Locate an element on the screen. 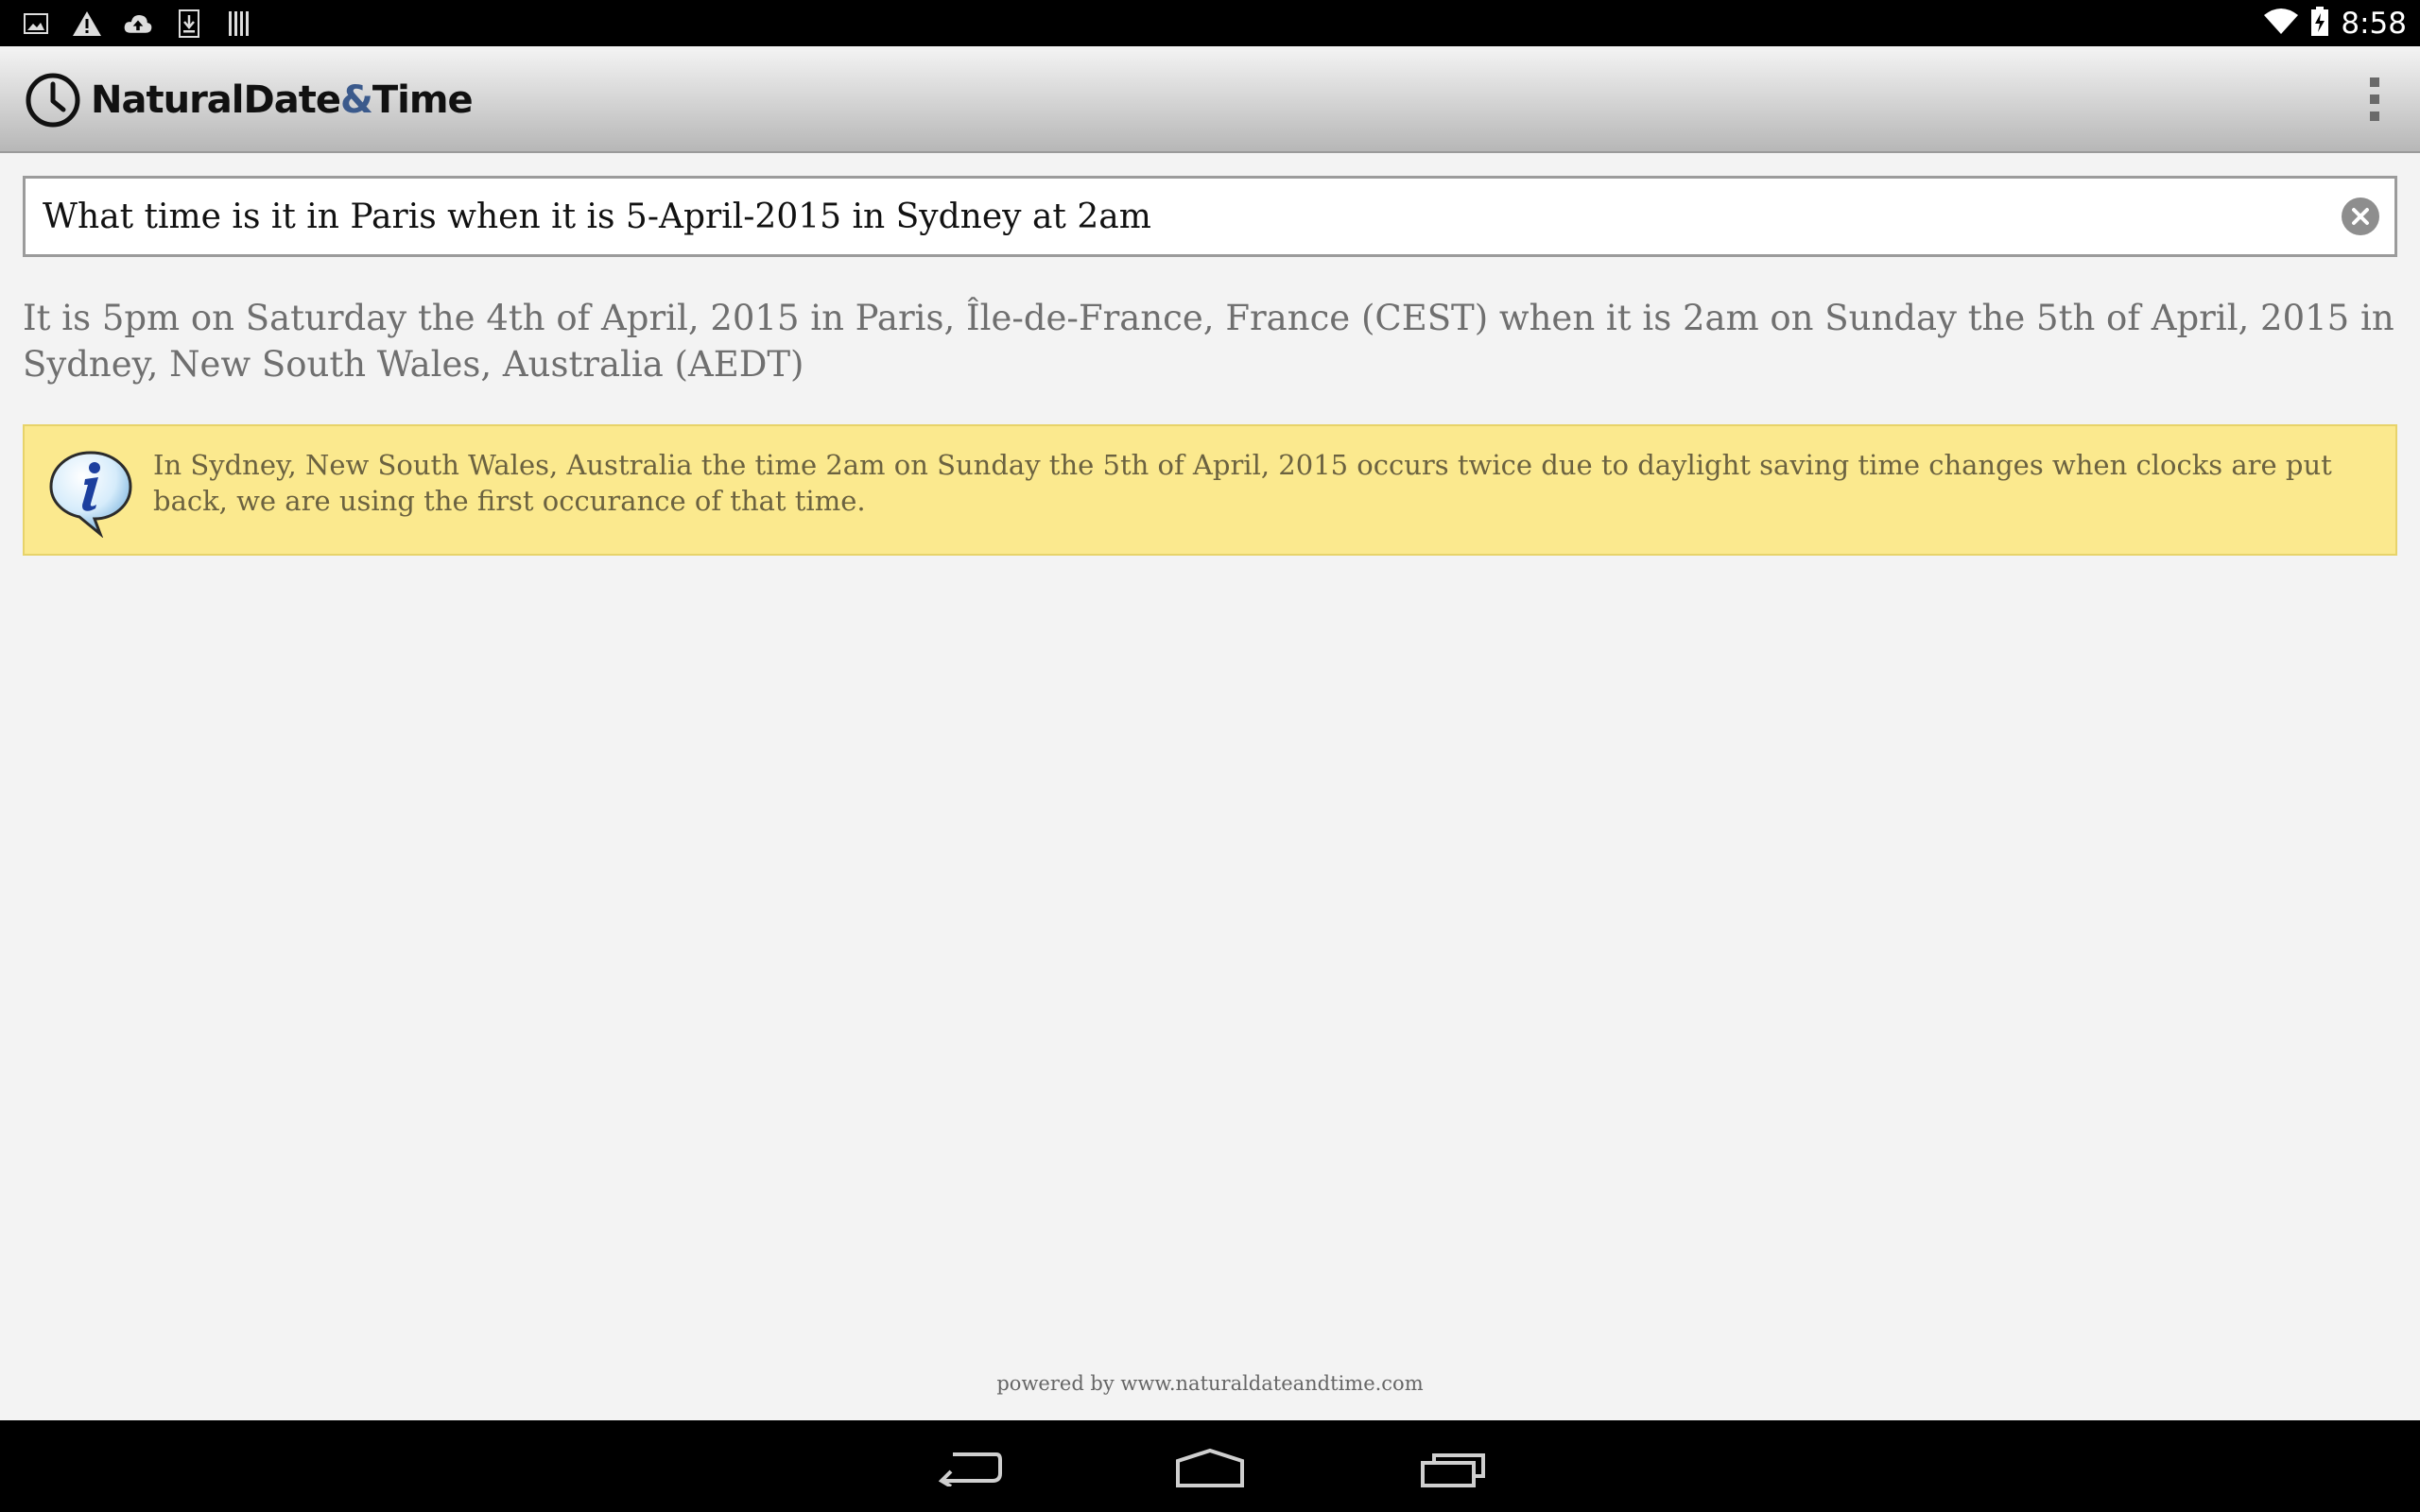 The height and width of the screenshot is (1512, 2420). warning-icon is located at coordinates (87, 24).